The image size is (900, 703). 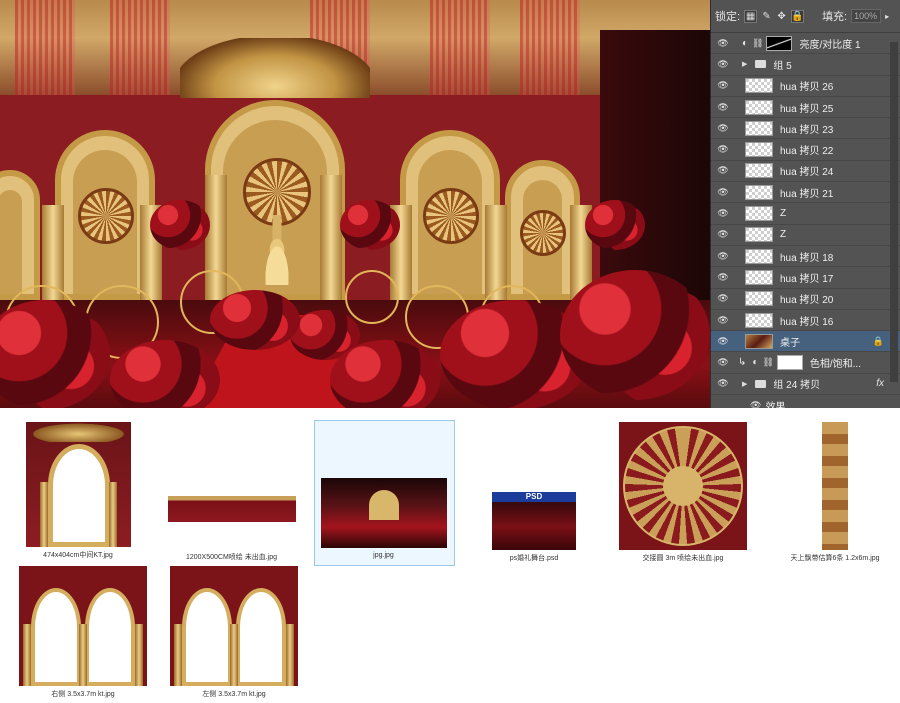 What do you see at coordinates (805, 16) in the screenshot?
I see `lock-toolbar: 锁定: ▦ ✎ ✥ 🔒 填充: 100% ▸` at bounding box center [805, 16].